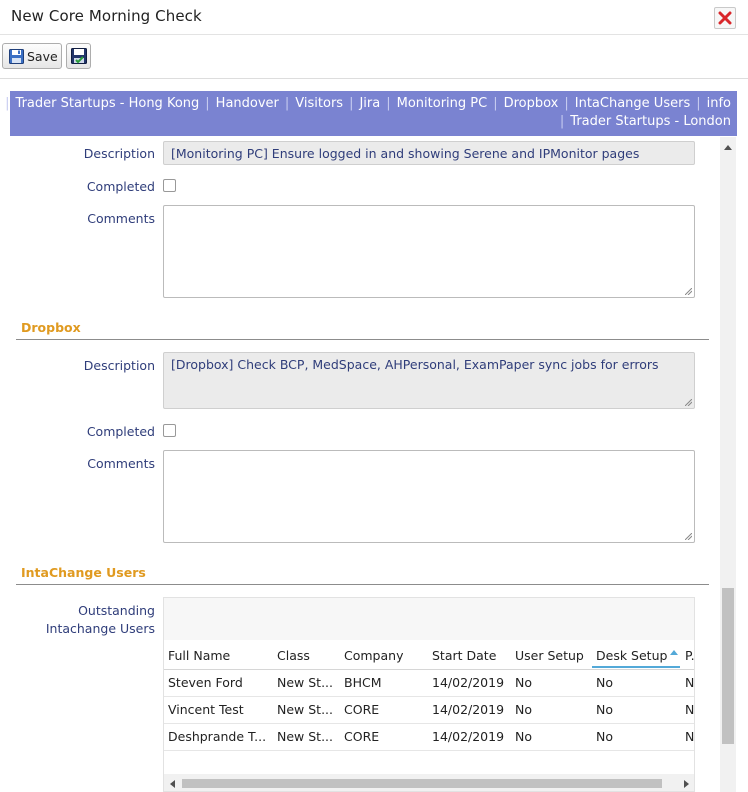 The image size is (748, 792). What do you see at coordinates (374, 57) in the screenshot?
I see `toolbar: Save` at bounding box center [374, 57].